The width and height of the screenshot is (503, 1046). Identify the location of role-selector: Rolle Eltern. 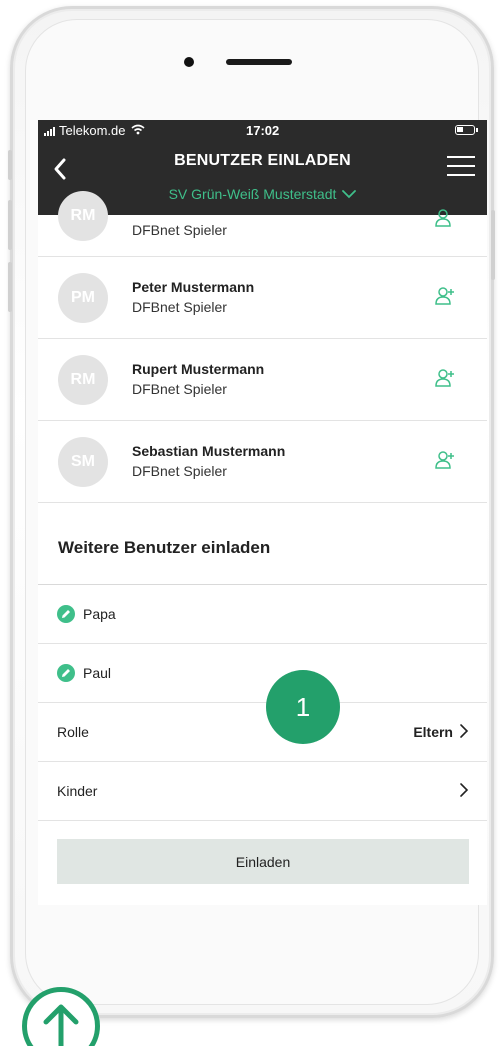
(262, 732).